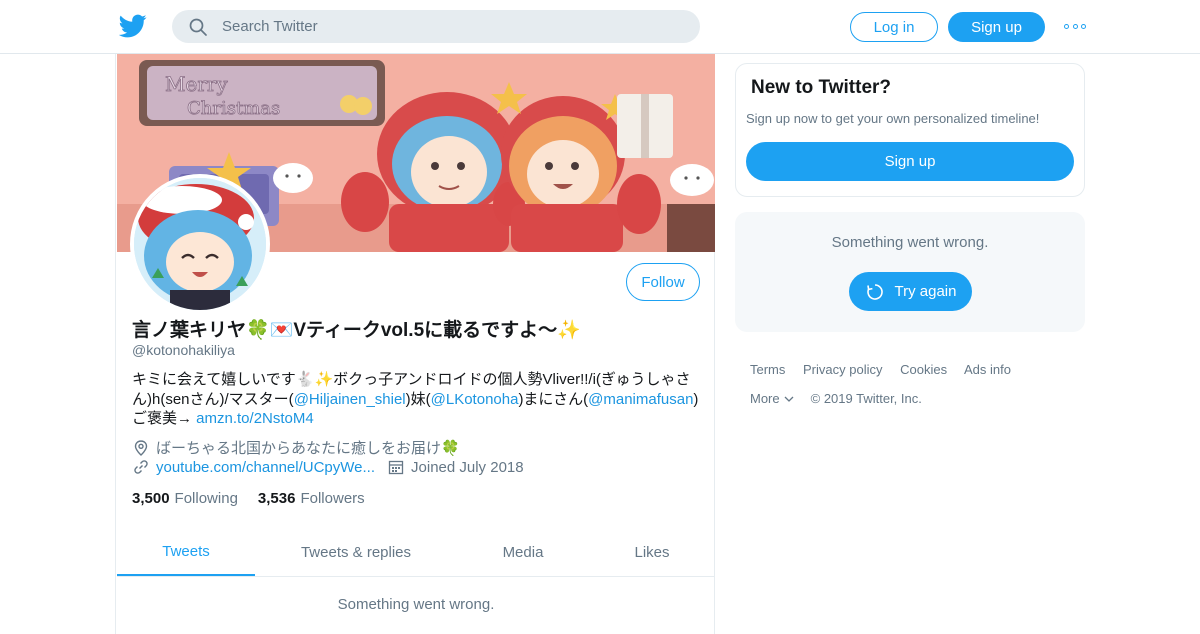 This screenshot has width=1200, height=634. I want to click on top-navigation-bar: Log in Sign up, so click(600, 27).